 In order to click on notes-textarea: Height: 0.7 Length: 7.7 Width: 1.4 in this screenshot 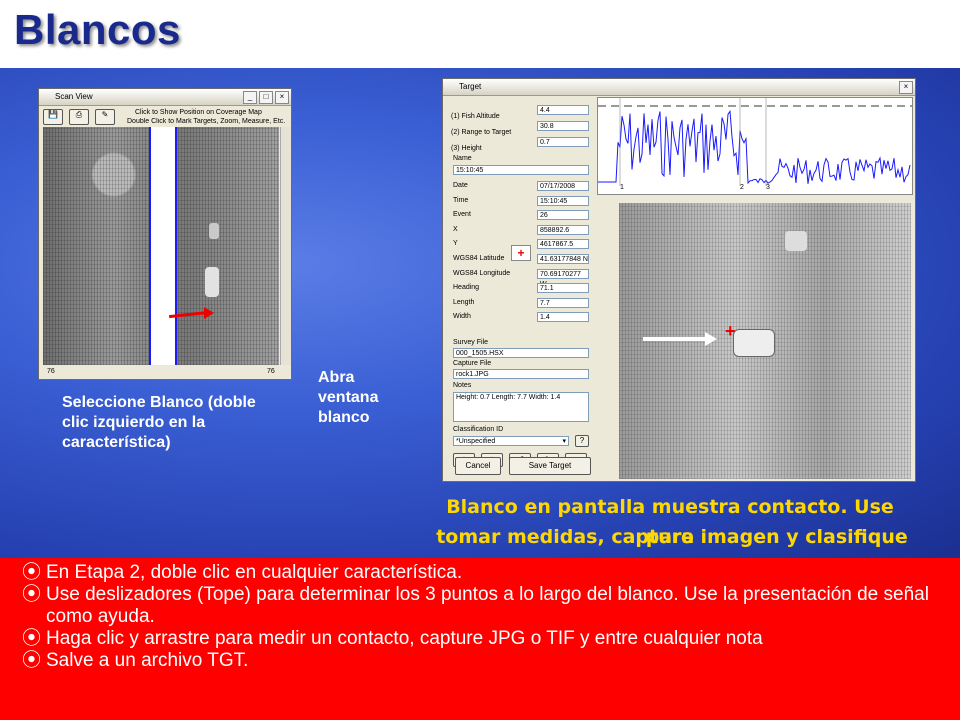, I will do `click(521, 407)`.